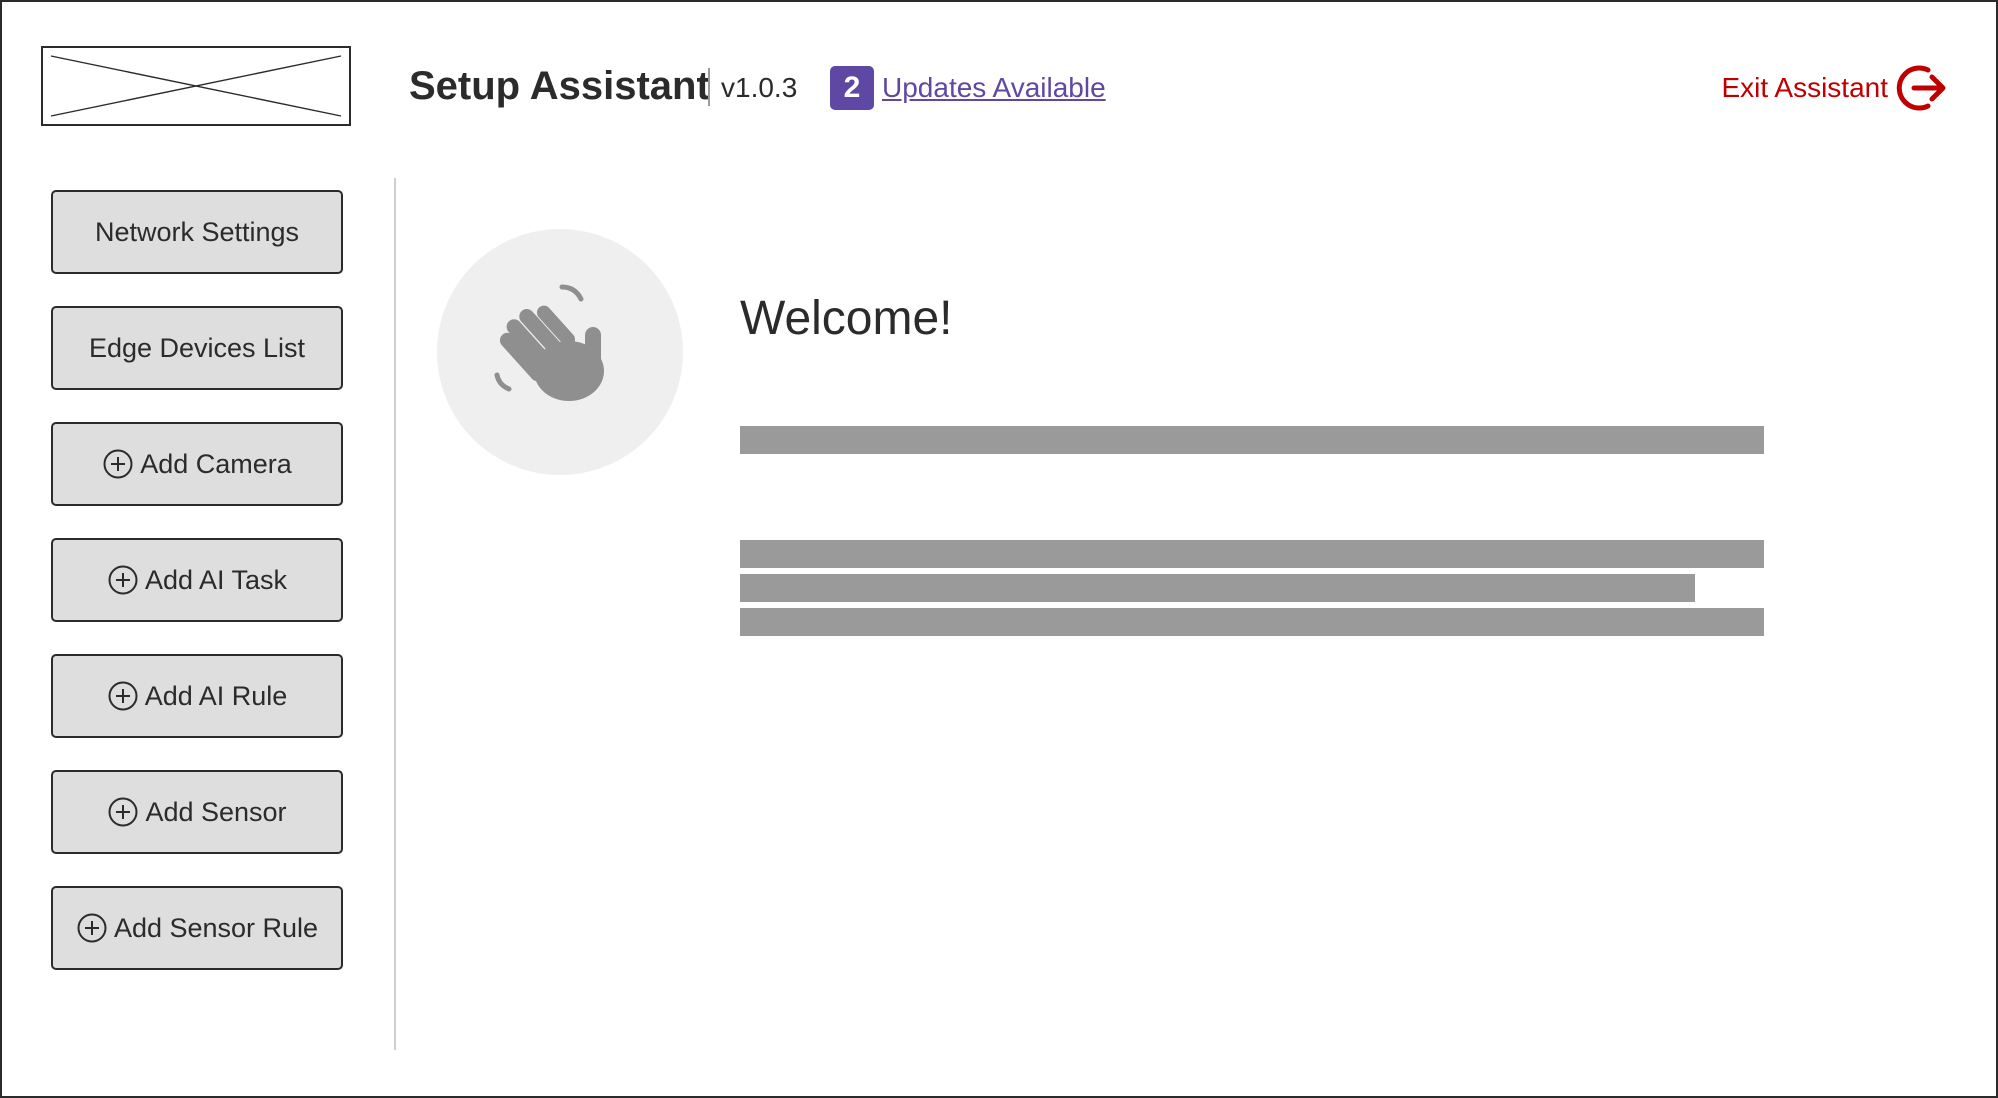  I want to click on add-ai-task-button: Add AI Task, so click(197, 580).